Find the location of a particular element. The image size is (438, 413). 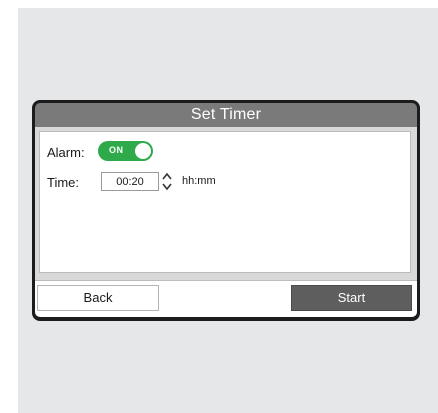

alarm-label: Alarm: is located at coordinates (66, 152).